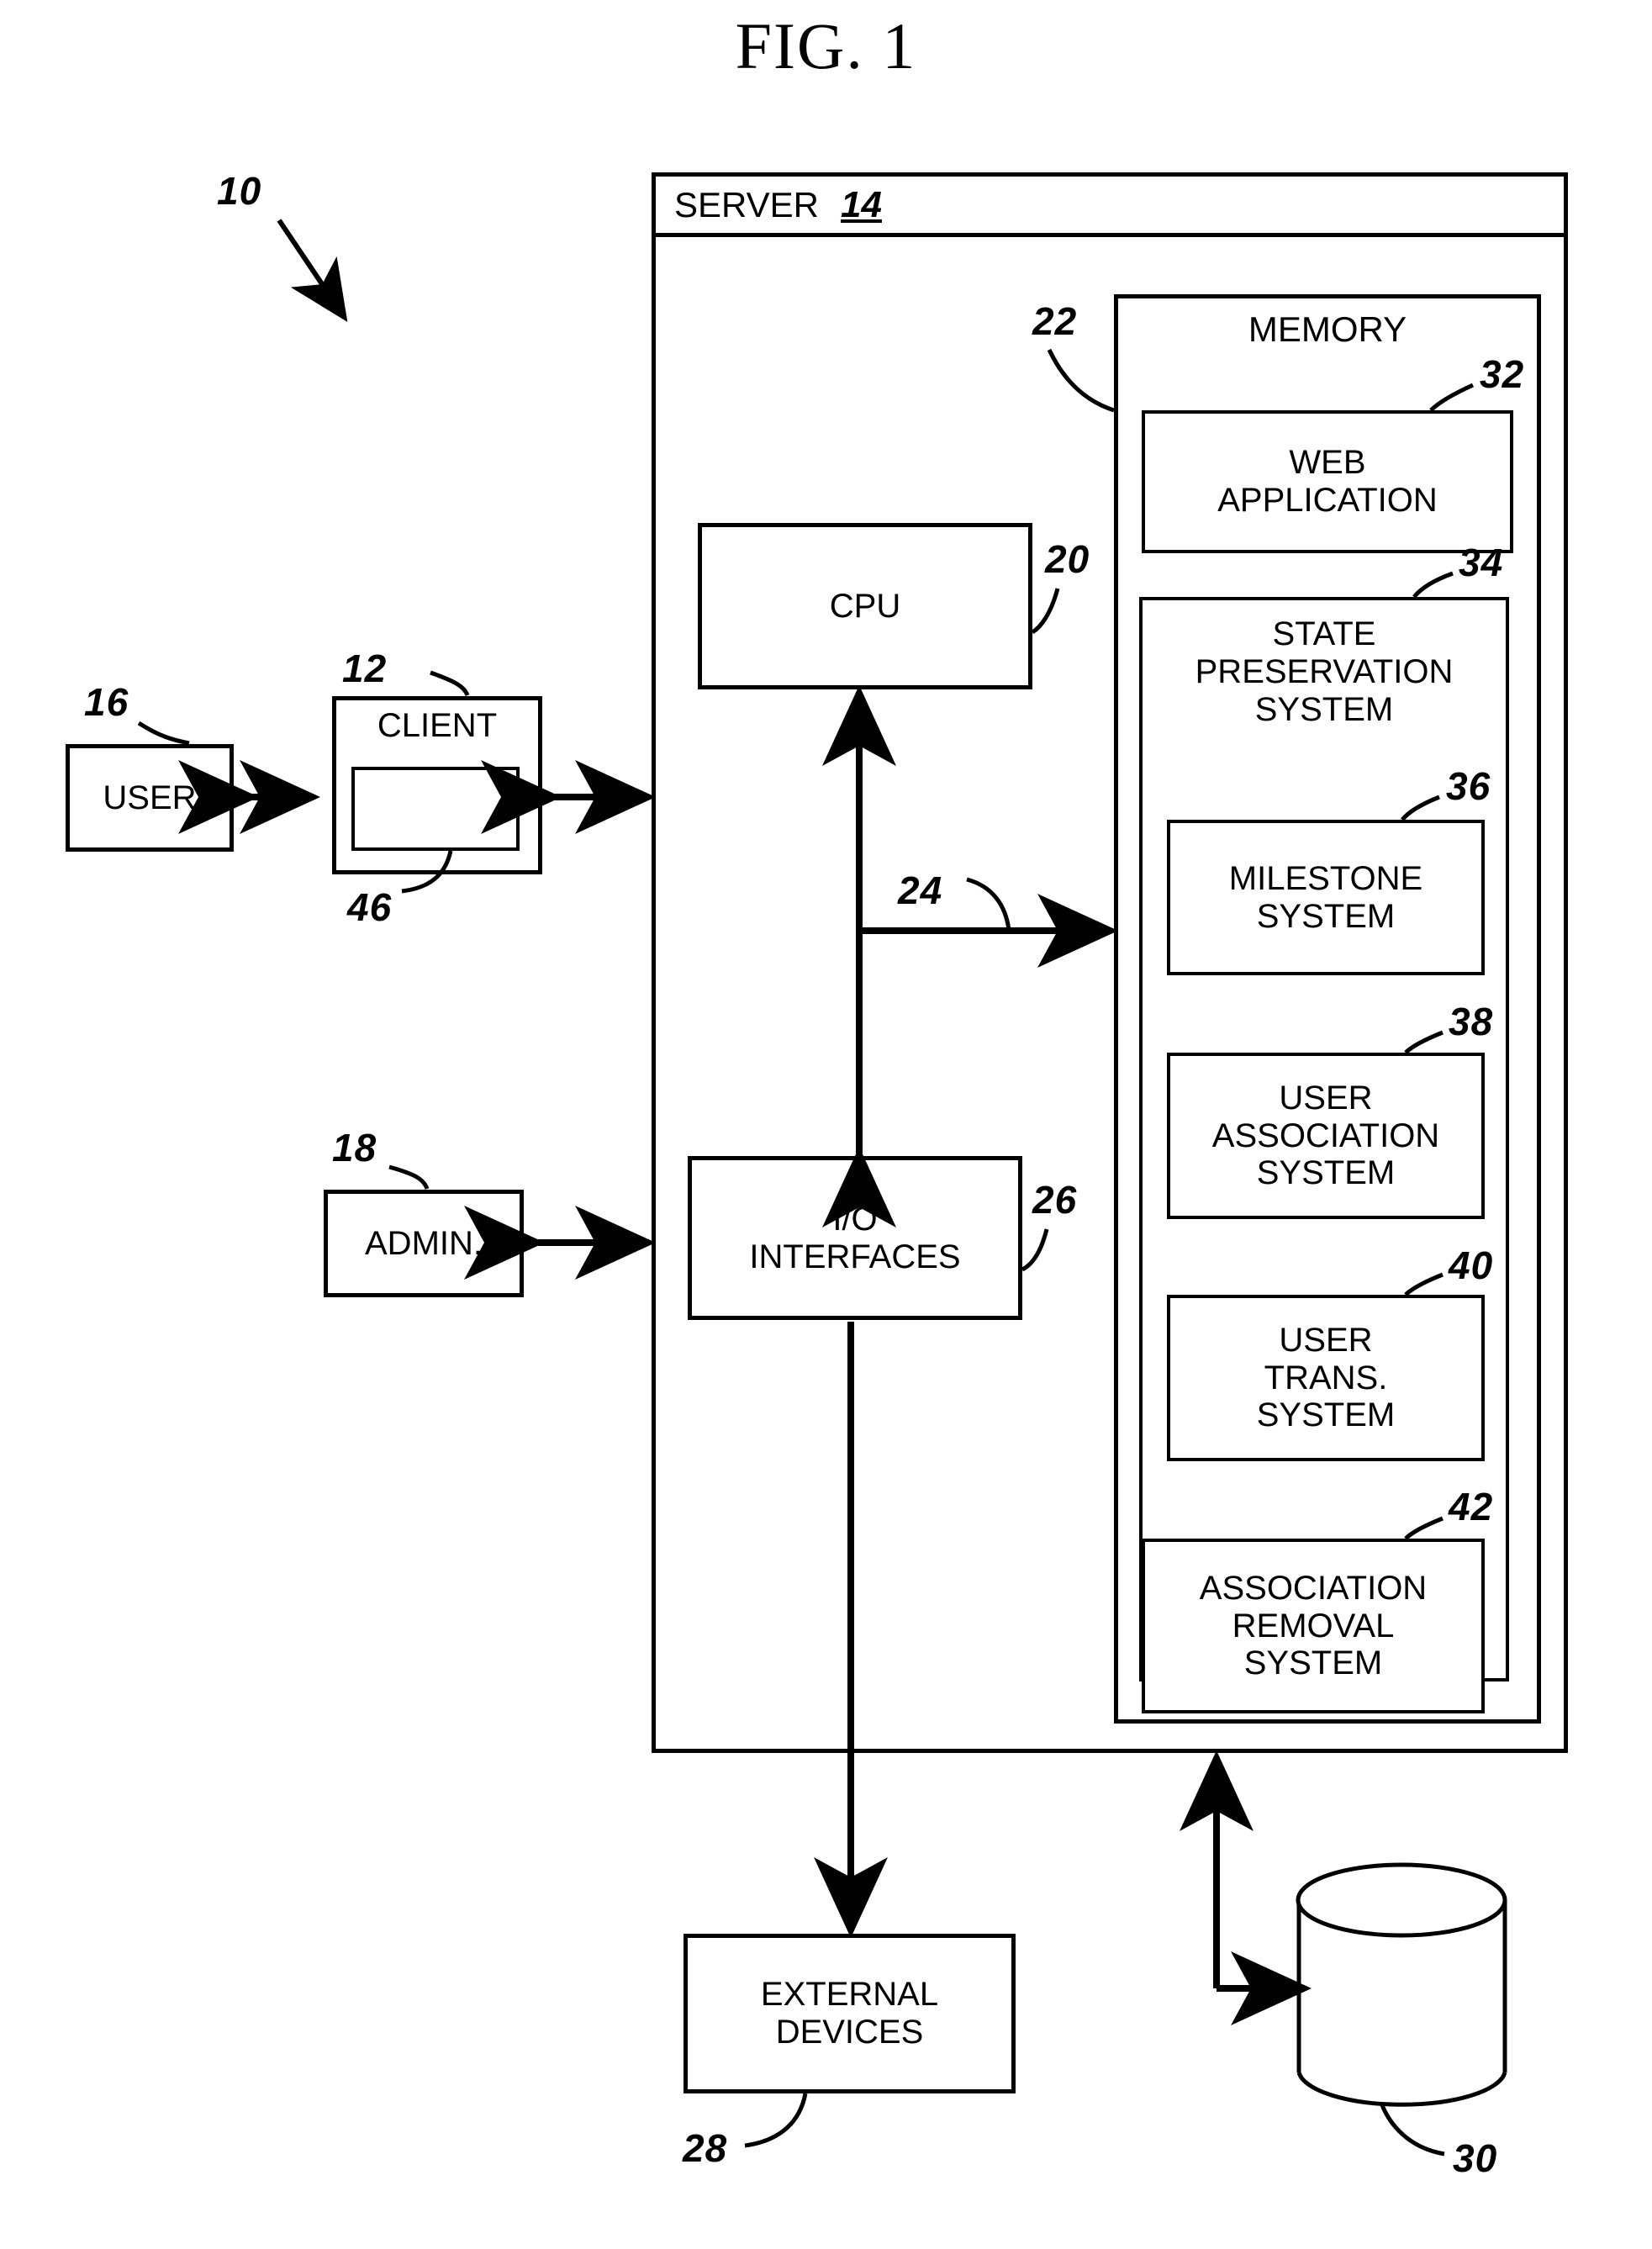  I want to click on database-cylinder, so click(1401, 1984).